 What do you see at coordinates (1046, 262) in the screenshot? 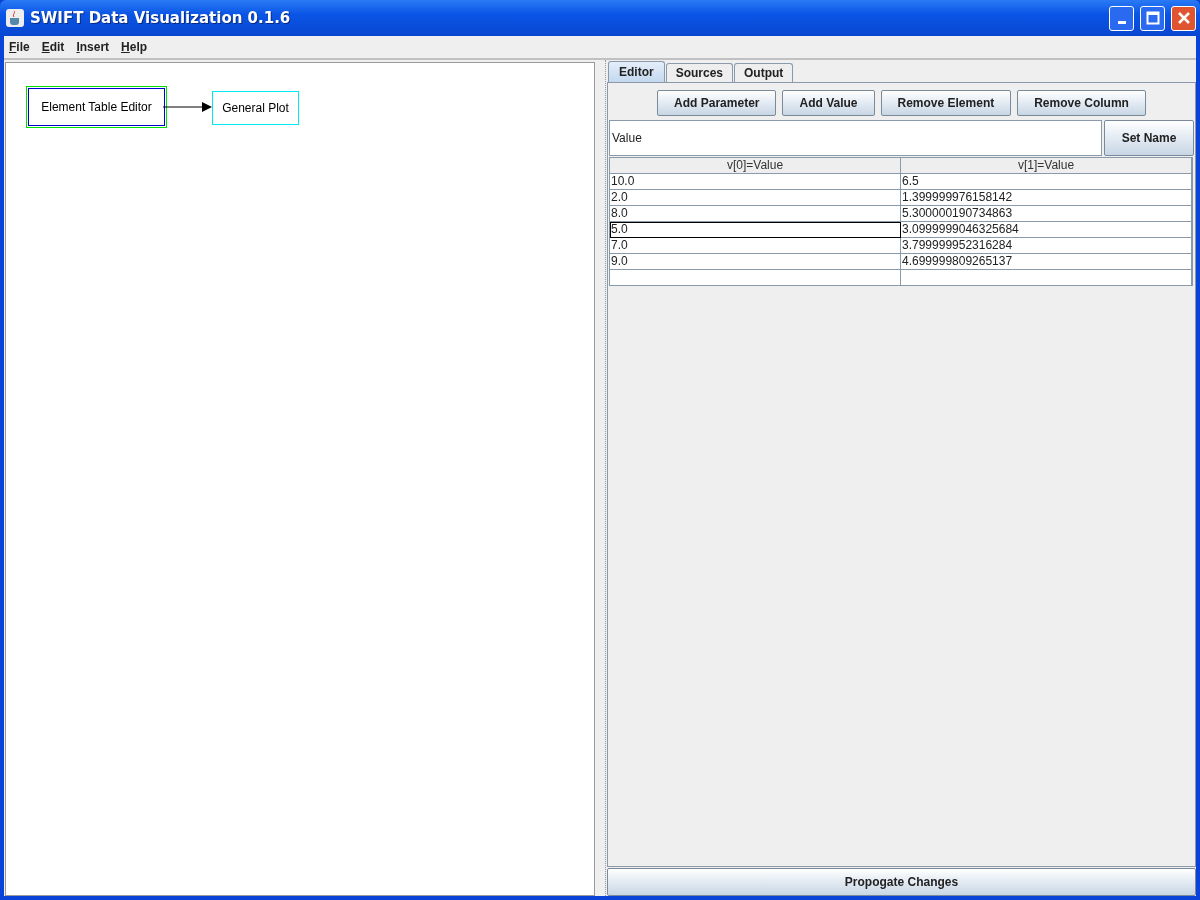
I see `table-cell: 4.699999809265137` at bounding box center [1046, 262].